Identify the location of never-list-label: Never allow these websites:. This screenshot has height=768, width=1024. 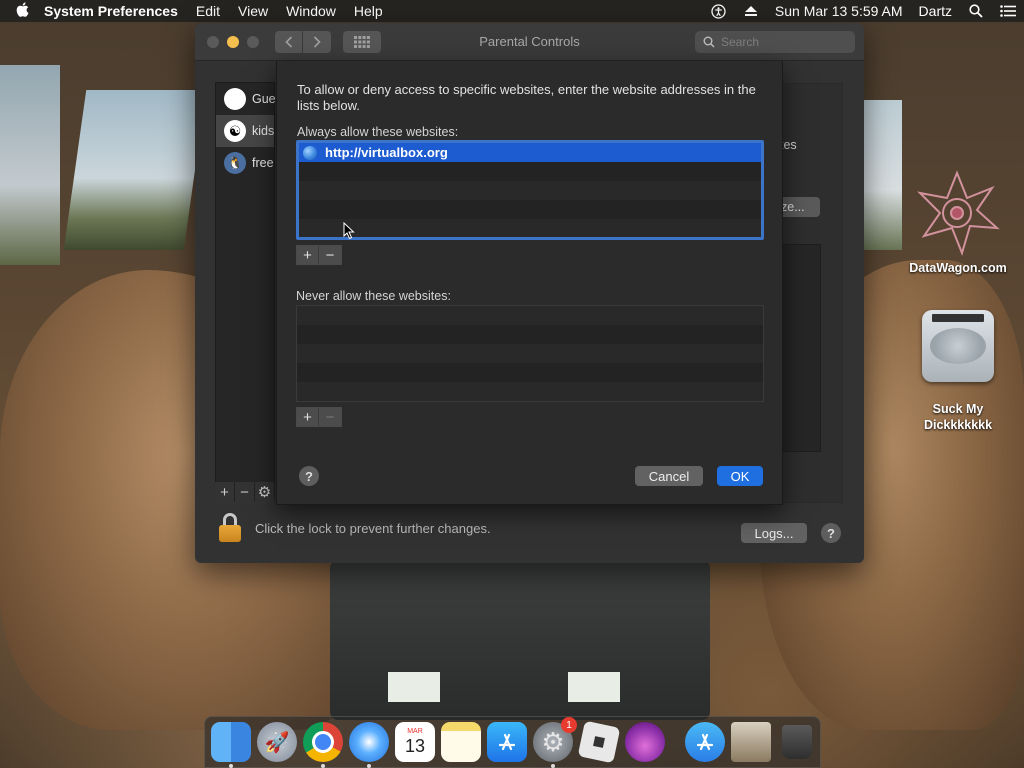
(373, 296).